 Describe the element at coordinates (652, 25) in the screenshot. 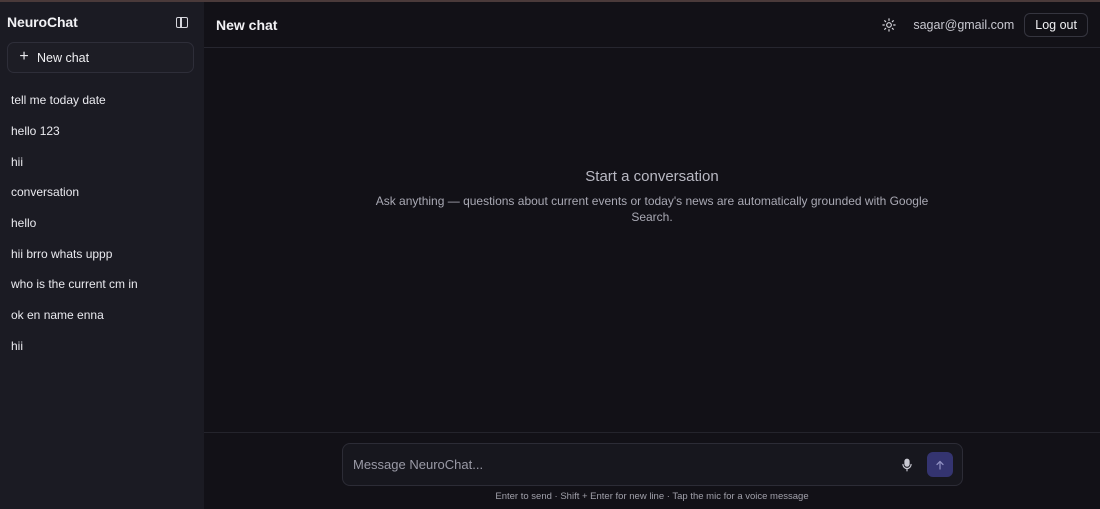

I see `top-bar: New chat sagar@gmail.com Log out` at that location.